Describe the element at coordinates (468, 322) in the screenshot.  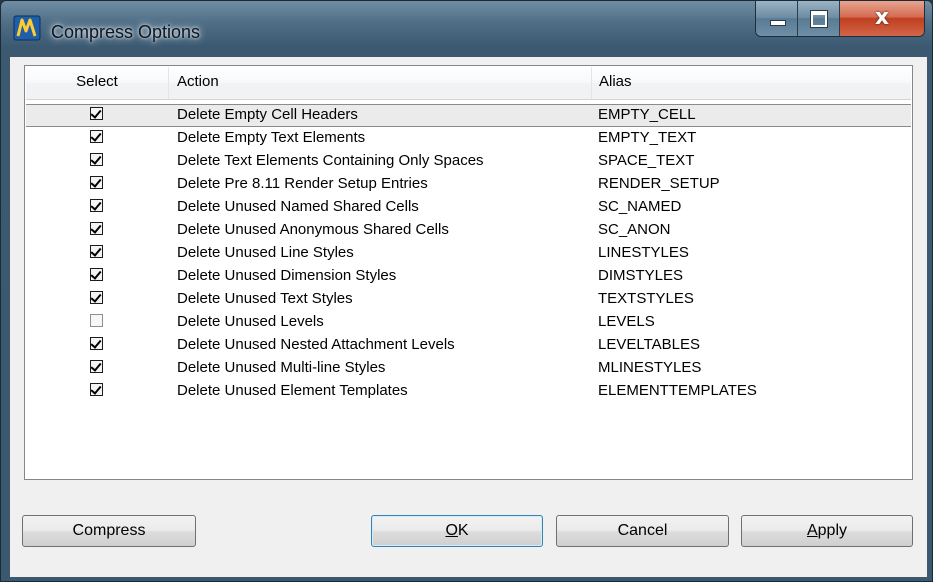
I see `table-row: Delete Unused Levels LEVELS` at that location.